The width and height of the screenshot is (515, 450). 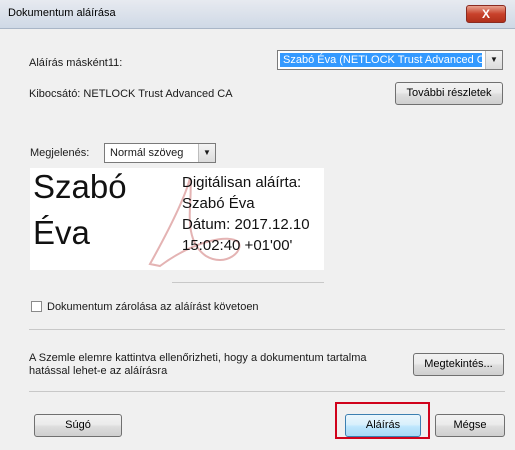 What do you see at coordinates (242, 182) in the screenshot?
I see `preview-info-line1: Digitálisan aláírta:` at bounding box center [242, 182].